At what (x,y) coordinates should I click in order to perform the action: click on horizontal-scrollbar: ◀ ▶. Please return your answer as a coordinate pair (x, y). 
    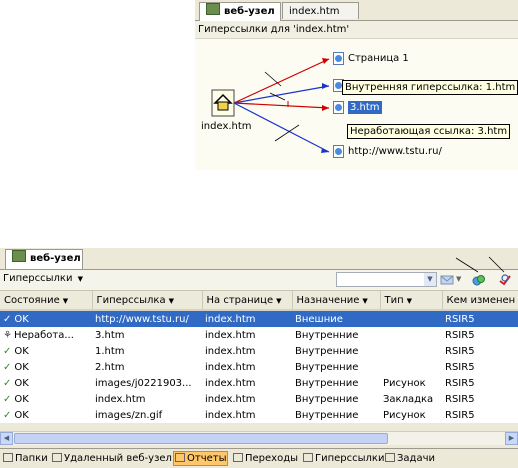
    Looking at the image, I should click on (259, 438).